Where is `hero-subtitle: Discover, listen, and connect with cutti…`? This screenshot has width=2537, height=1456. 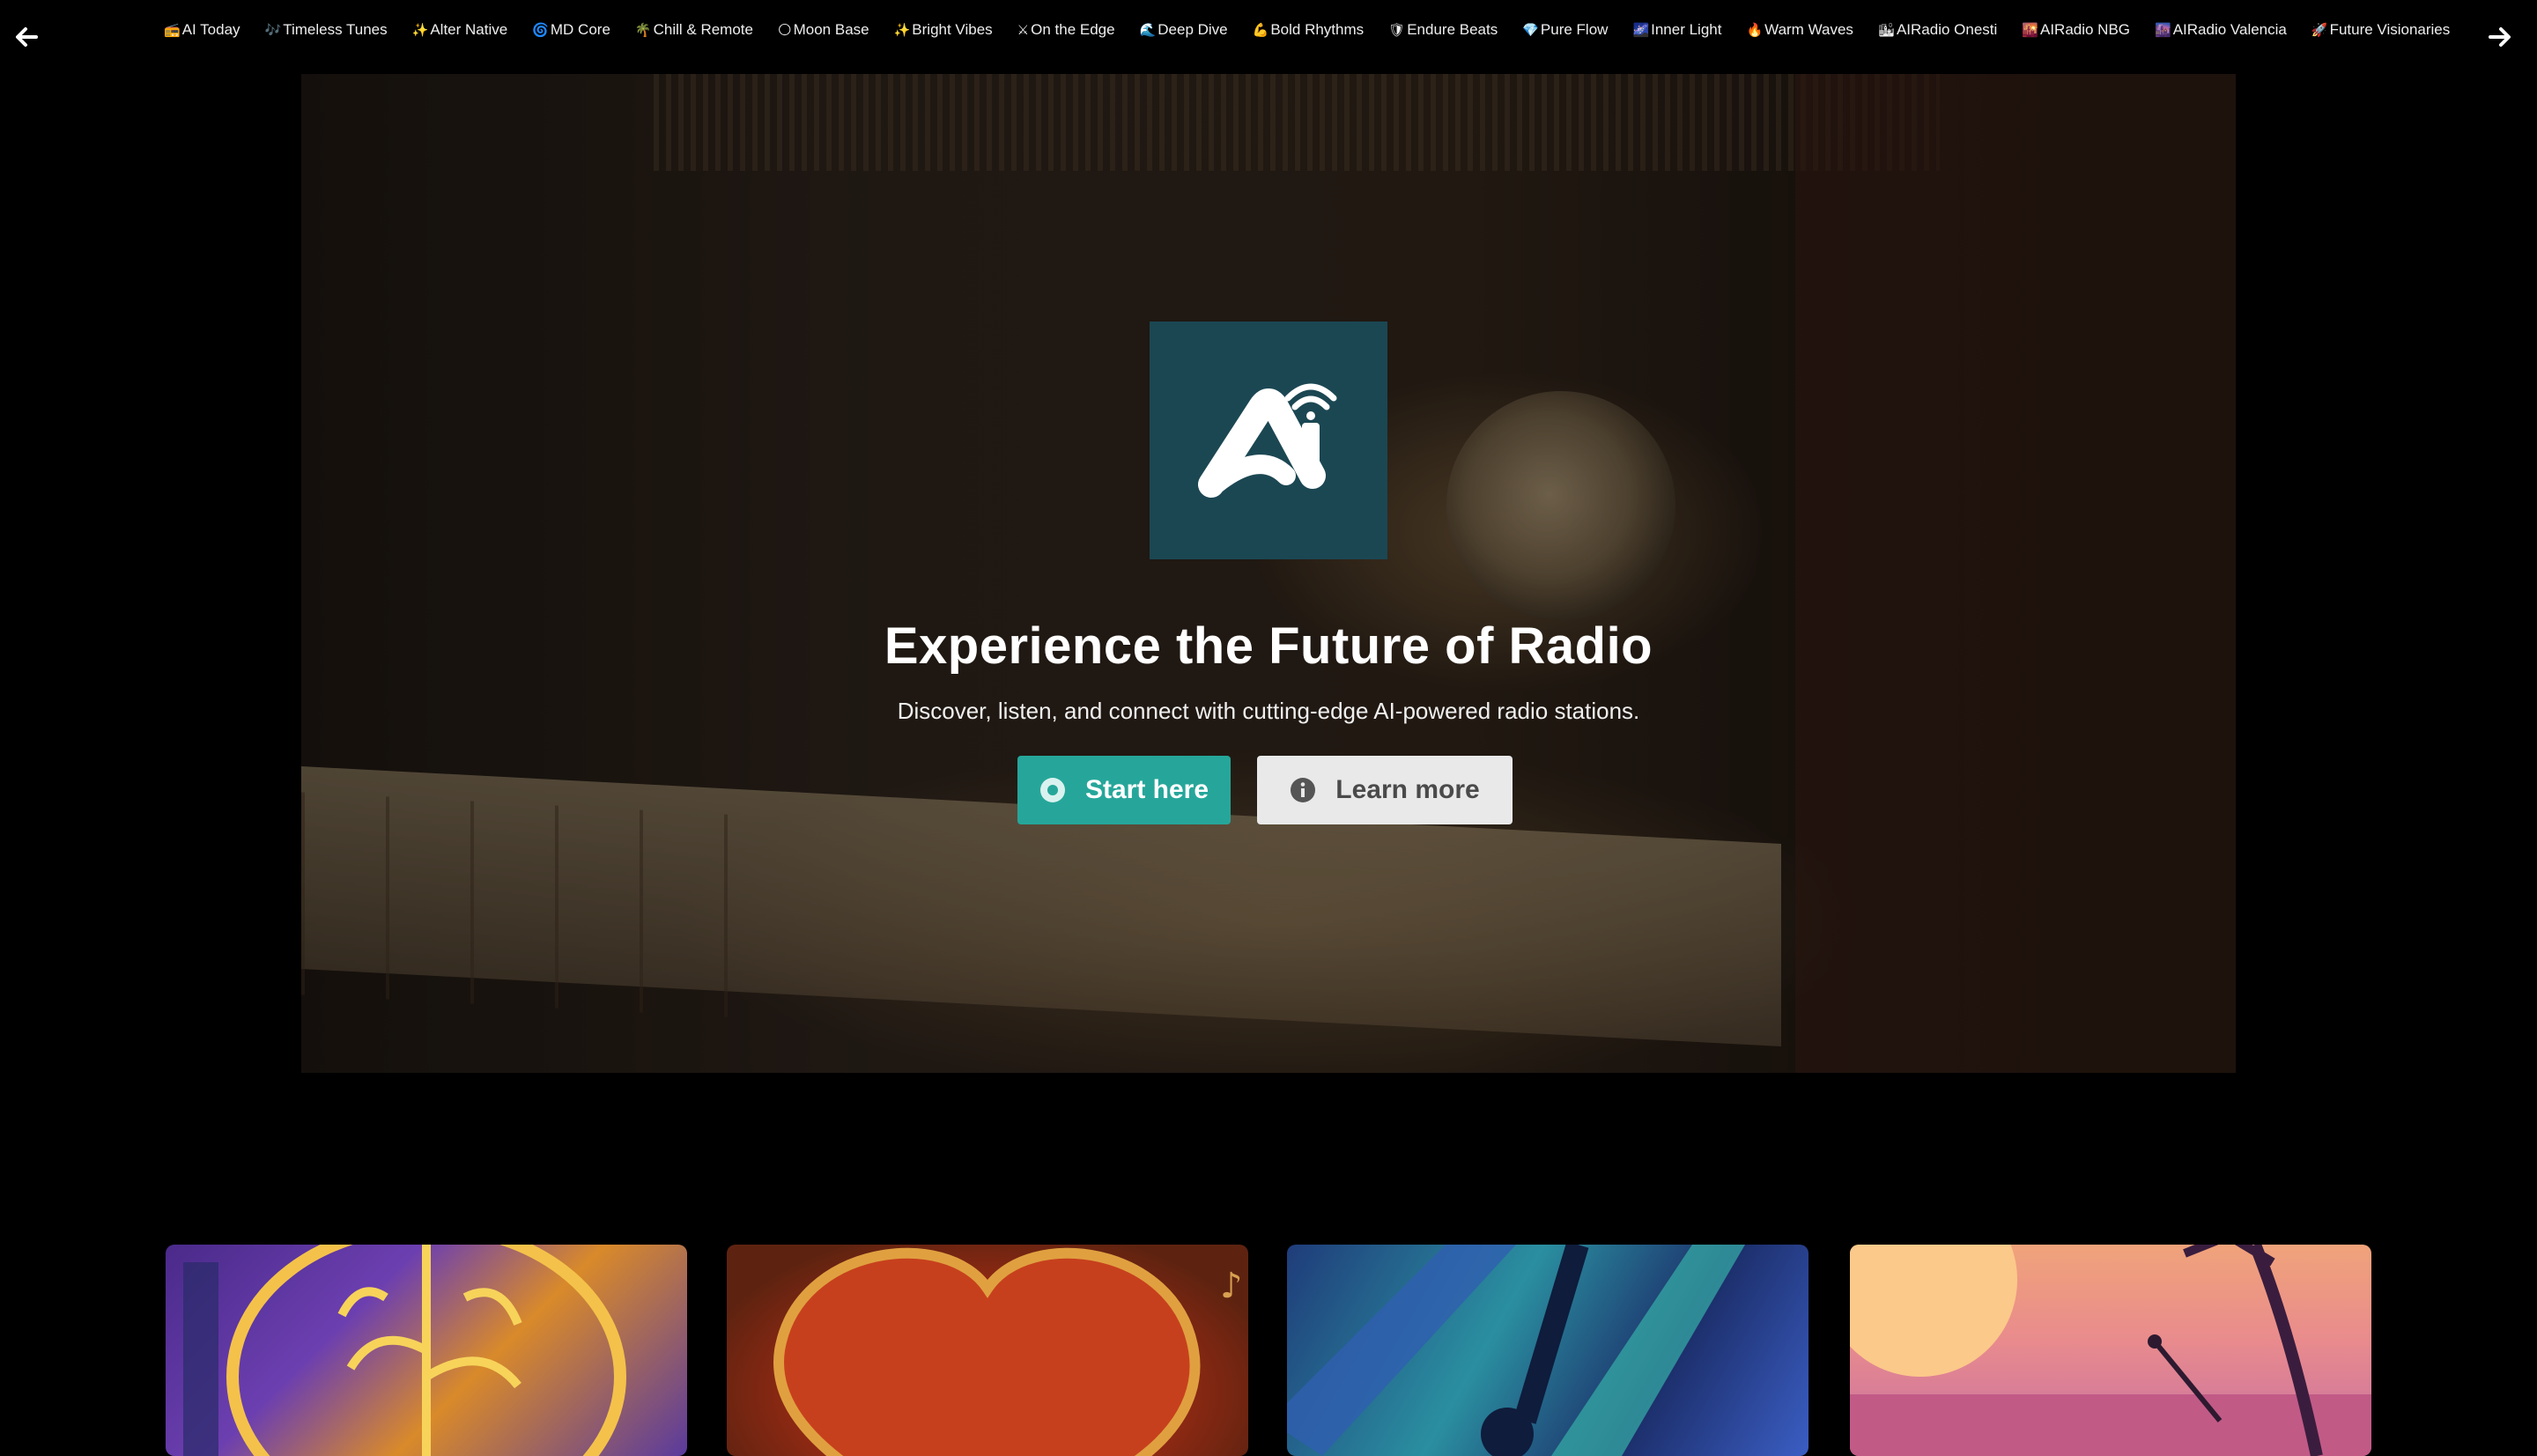
hero-subtitle: Discover, listen, and connect with cutti… is located at coordinates (1268, 711).